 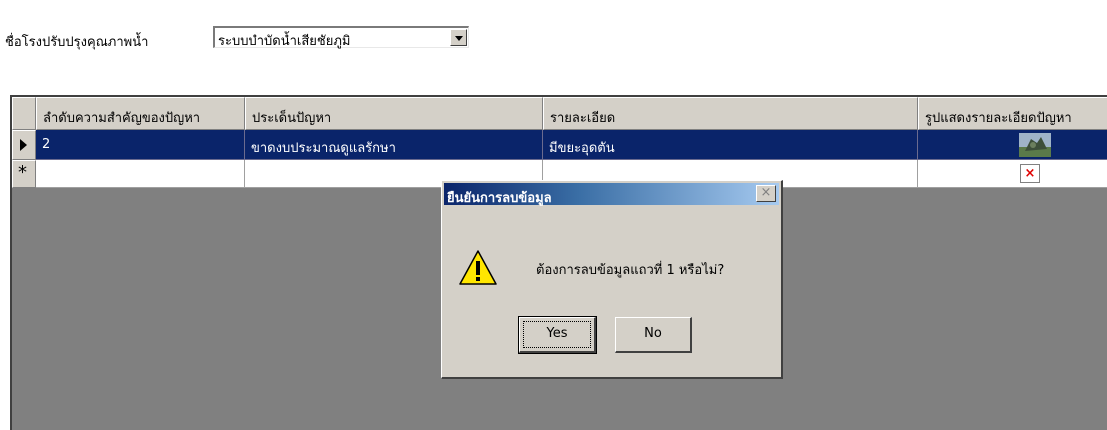 What do you see at coordinates (1012, 145) in the screenshot?
I see `cell-image` at bounding box center [1012, 145].